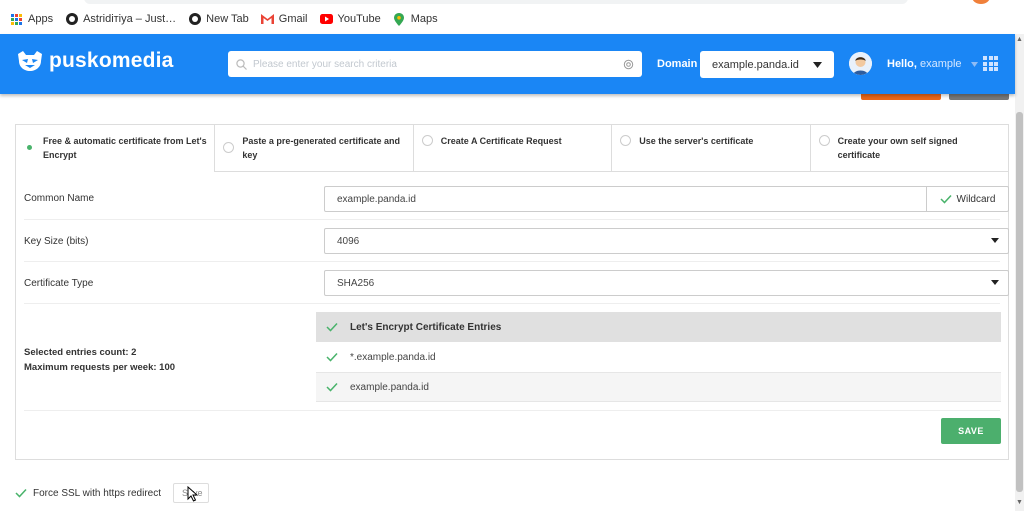 This screenshot has width=1024, height=511. I want to click on maps-pin-icon, so click(399, 19).